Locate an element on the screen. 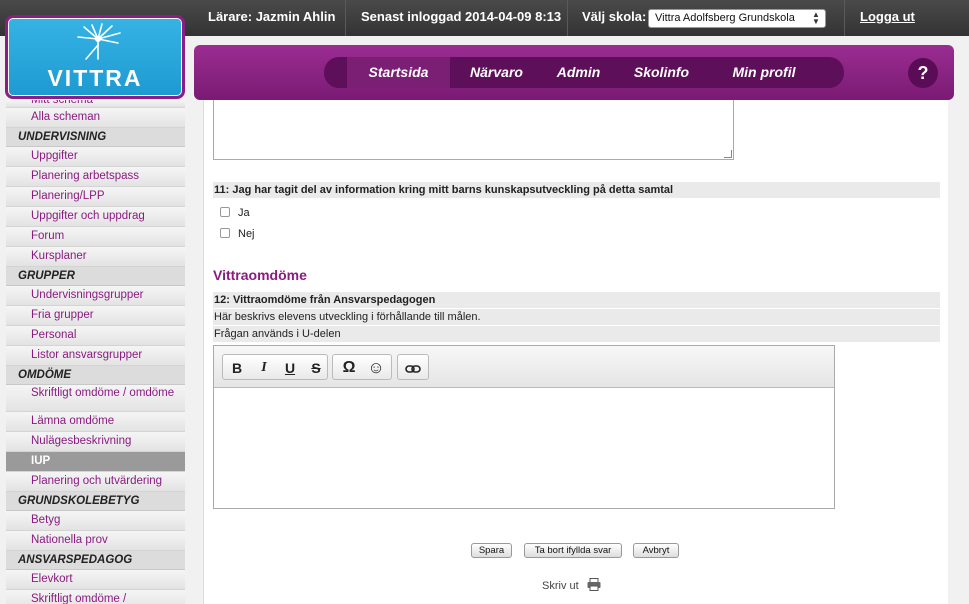  question-12-text: Vittraomdöme från Ansvarspedagogen is located at coordinates (334, 300).